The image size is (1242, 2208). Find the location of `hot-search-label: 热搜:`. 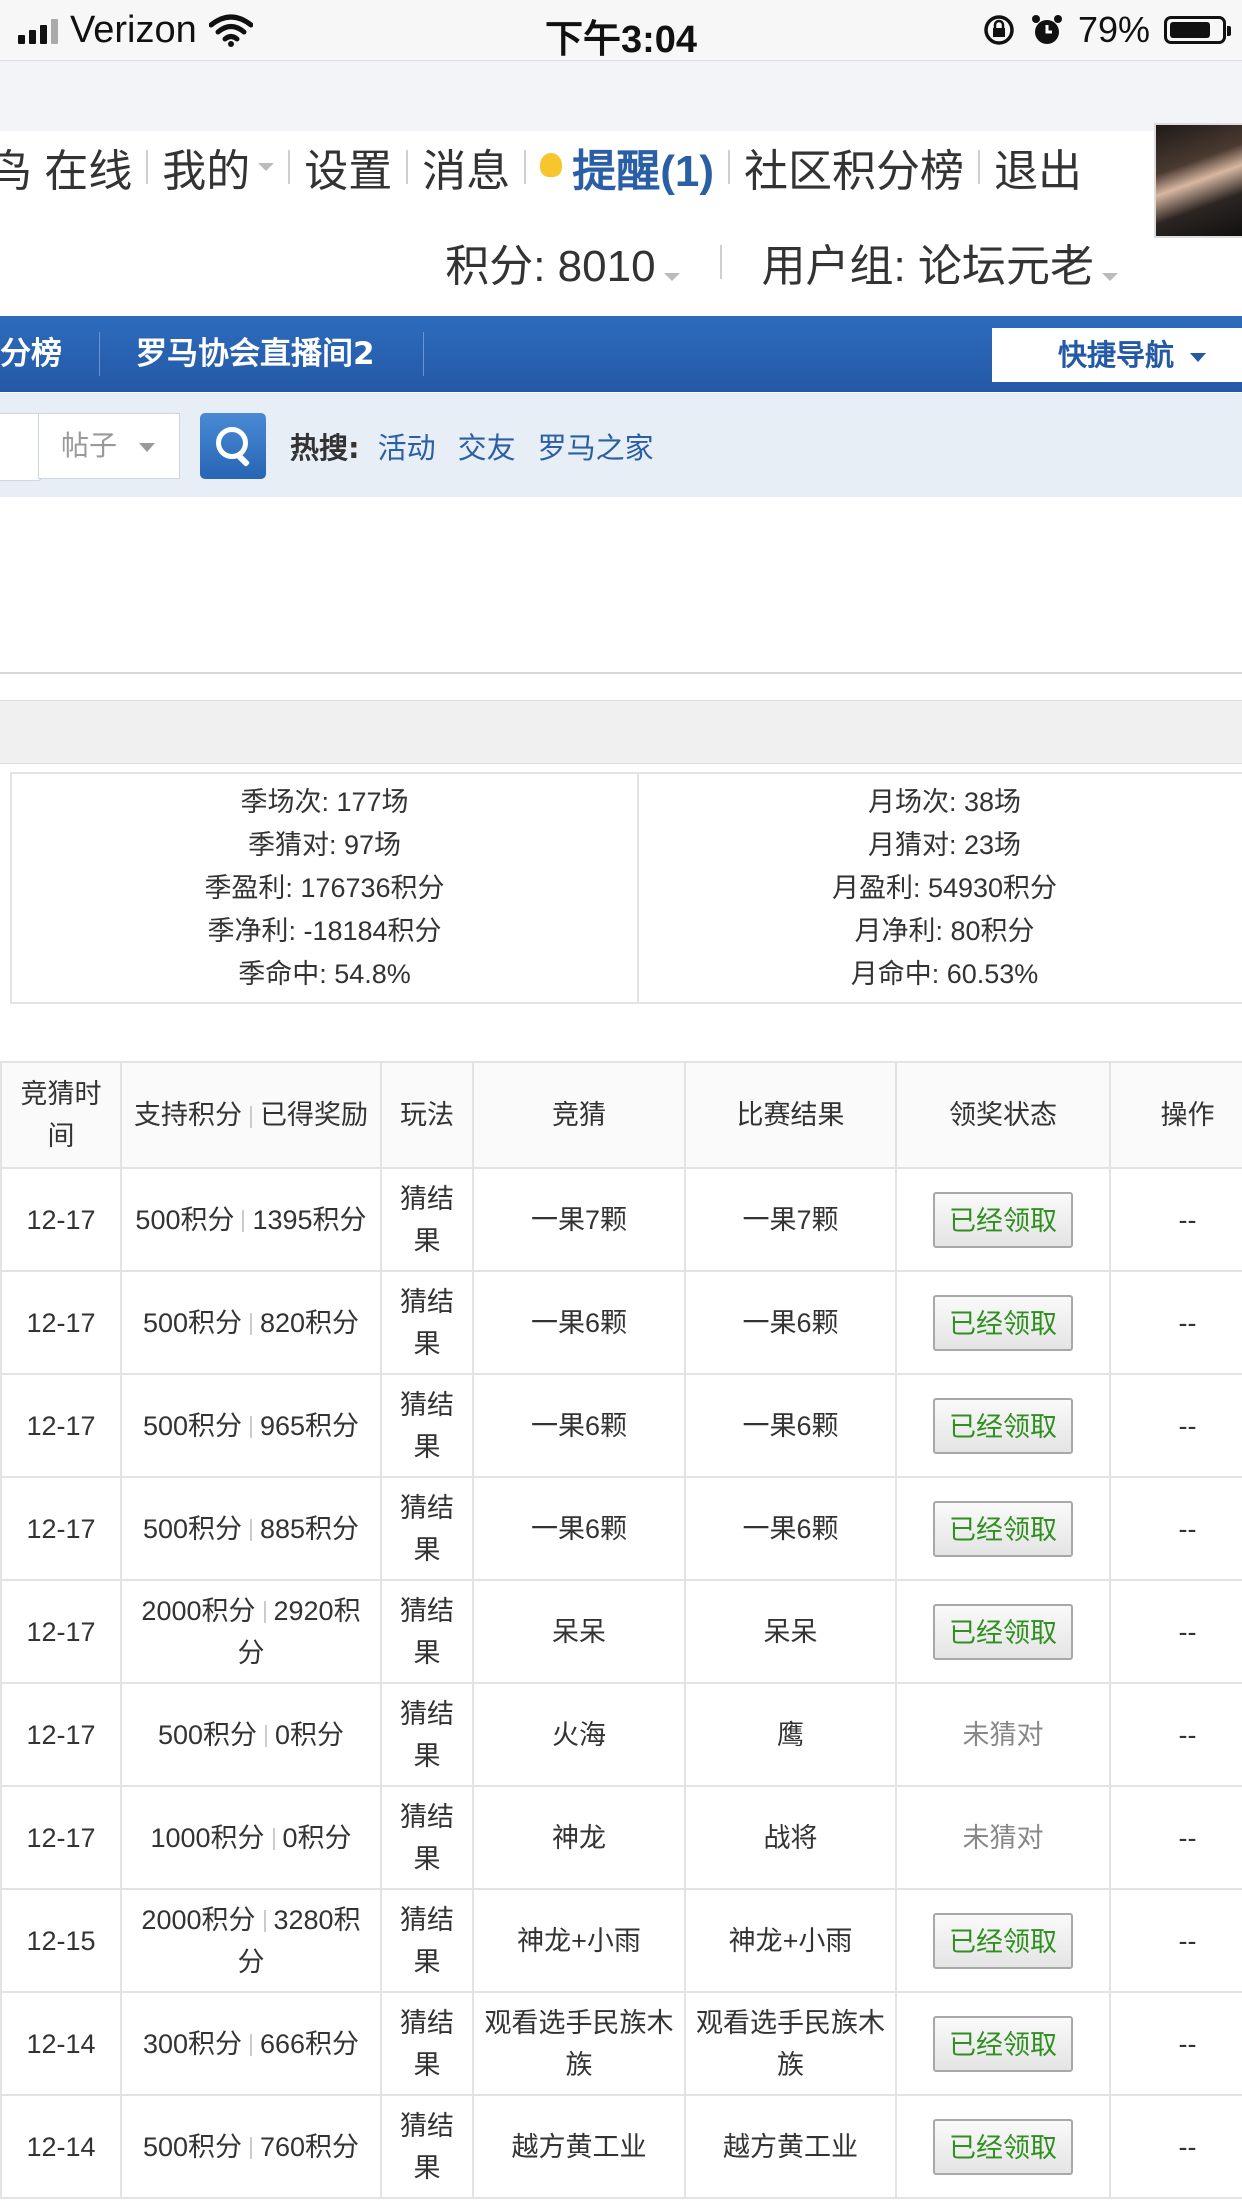

hot-search-label: 热搜: is located at coordinates (325, 448).